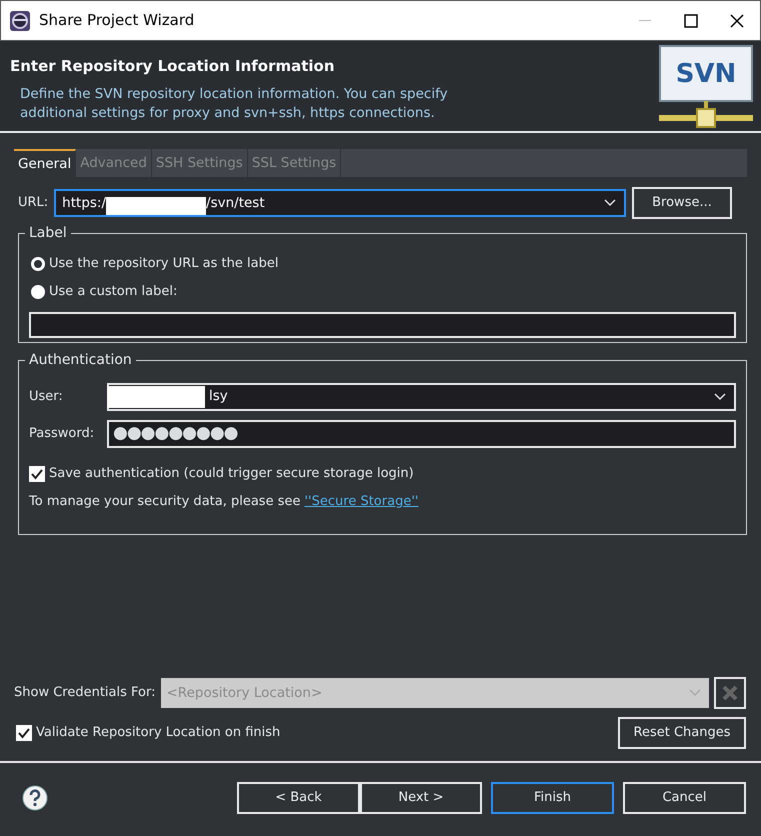 This screenshot has width=761, height=836. I want to click on field-value: lsy, so click(218, 396).